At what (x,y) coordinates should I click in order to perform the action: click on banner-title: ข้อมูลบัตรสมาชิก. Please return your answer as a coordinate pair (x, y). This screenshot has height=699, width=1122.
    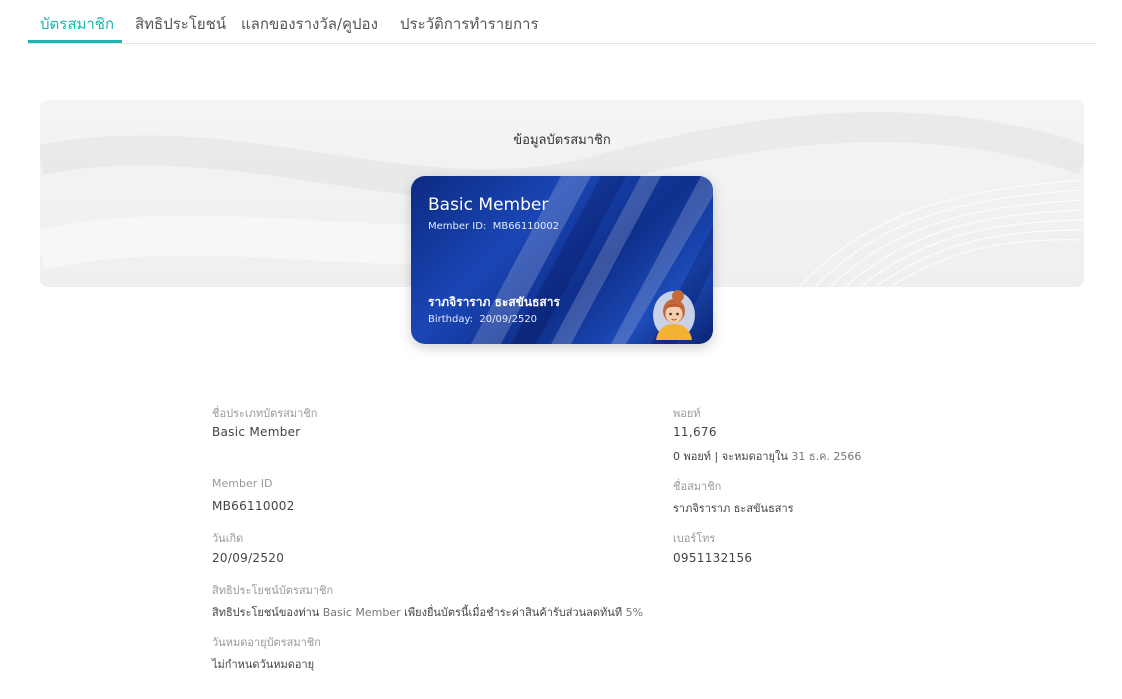
    Looking at the image, I should click on (562, 140).